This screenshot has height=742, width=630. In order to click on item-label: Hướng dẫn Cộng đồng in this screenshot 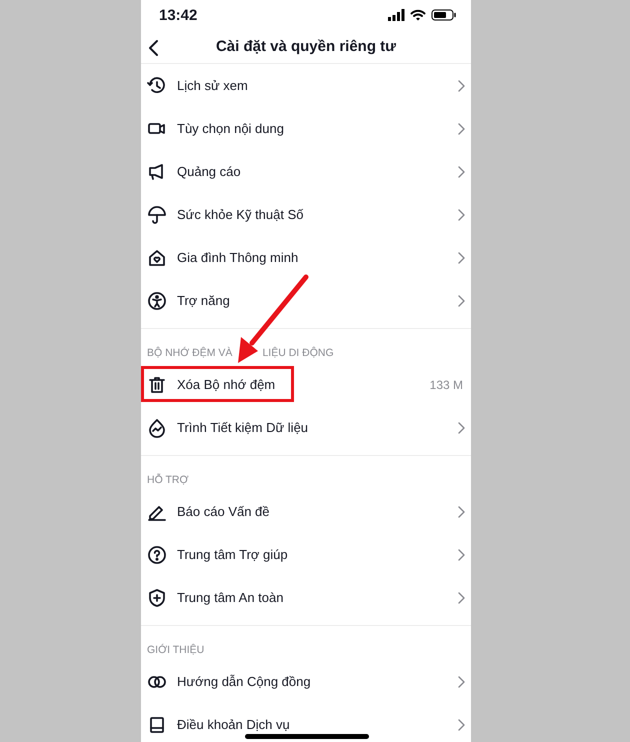, I will do `click(244, 681)`.